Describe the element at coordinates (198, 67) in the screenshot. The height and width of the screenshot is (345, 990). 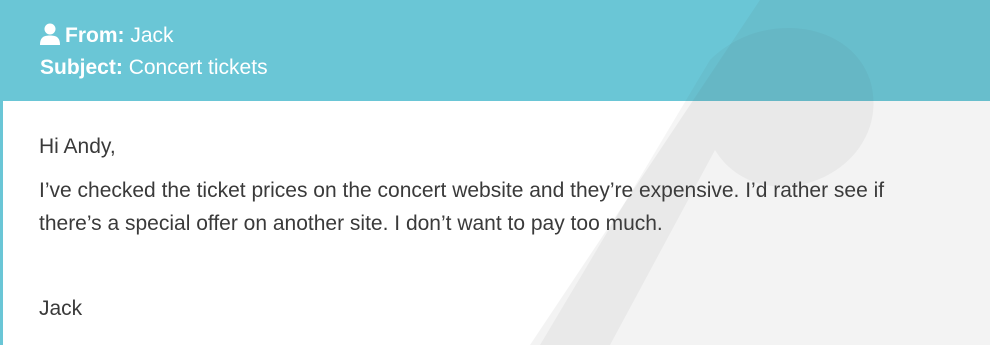
I see `subject-value: Concert tickets` at that location.